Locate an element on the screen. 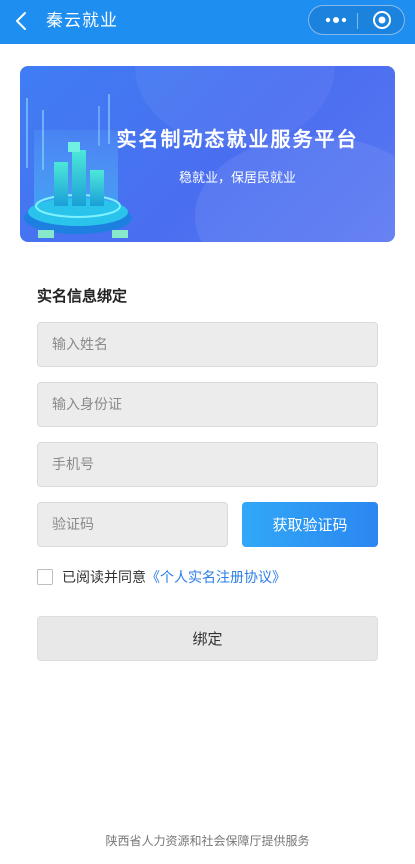  phone-input is located at coordinates (207, 464).